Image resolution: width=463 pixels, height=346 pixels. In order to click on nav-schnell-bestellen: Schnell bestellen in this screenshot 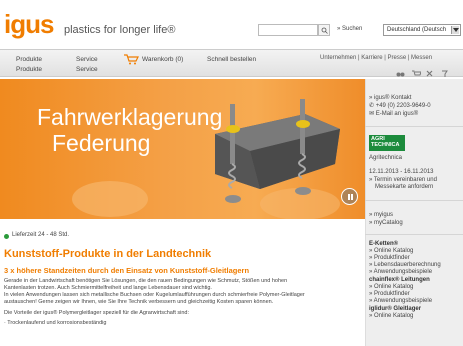, I will do `click(231, 59)`.